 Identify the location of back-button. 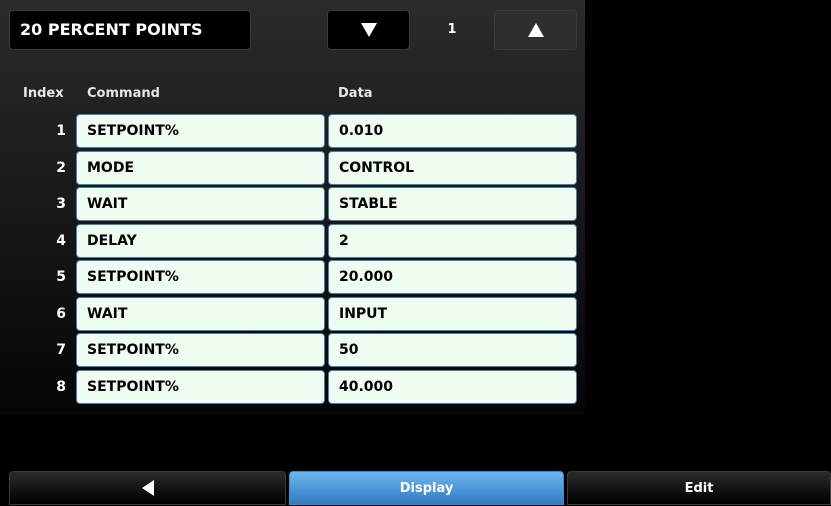
(147, 488).